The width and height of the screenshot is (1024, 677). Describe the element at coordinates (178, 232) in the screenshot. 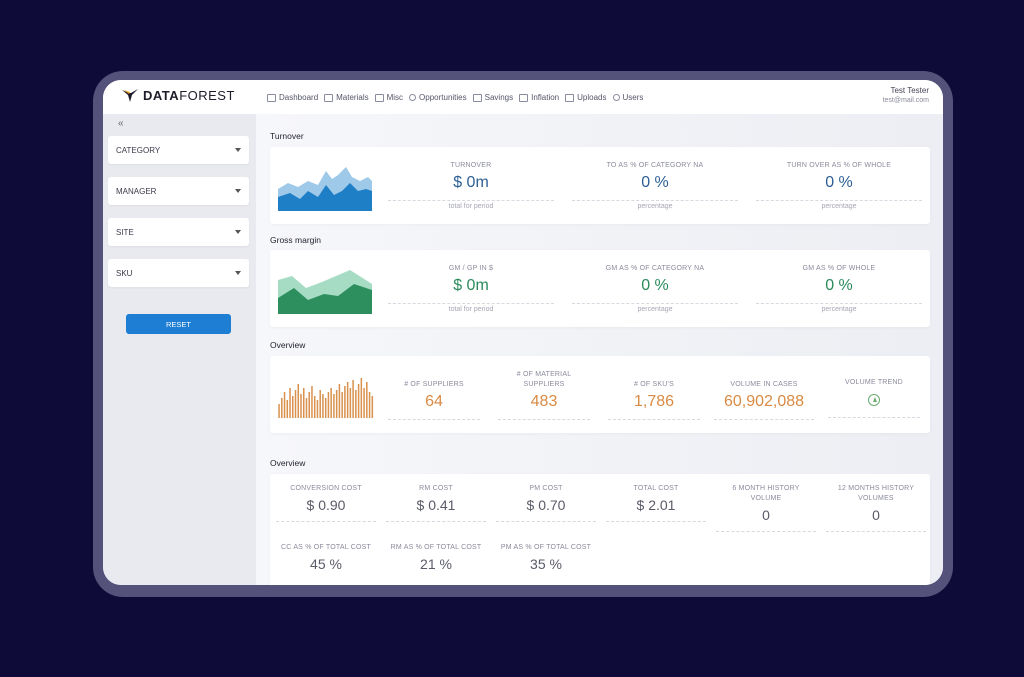

I see `site-select: SITE` at that location.